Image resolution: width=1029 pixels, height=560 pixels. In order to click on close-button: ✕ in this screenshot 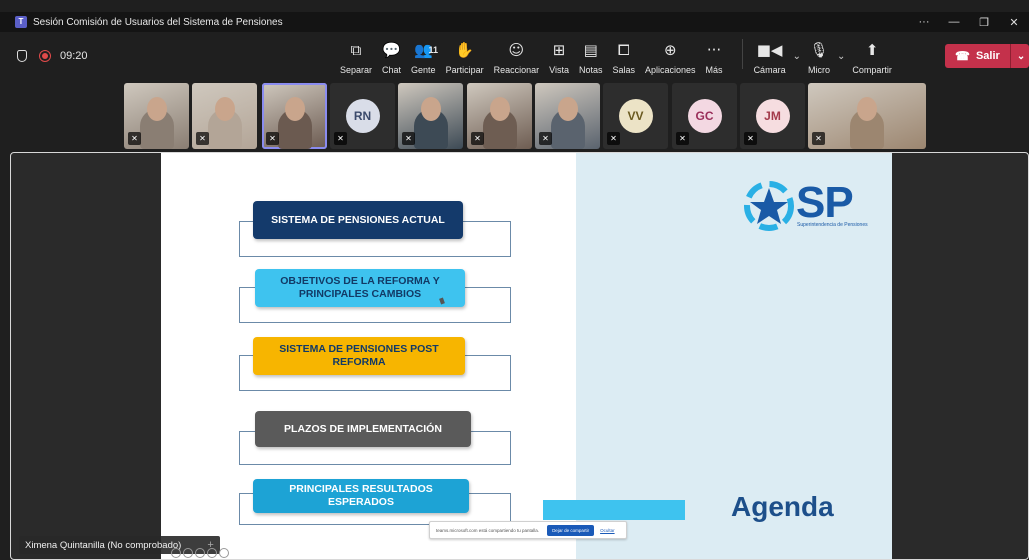, I will do `click(1014, 22)`.